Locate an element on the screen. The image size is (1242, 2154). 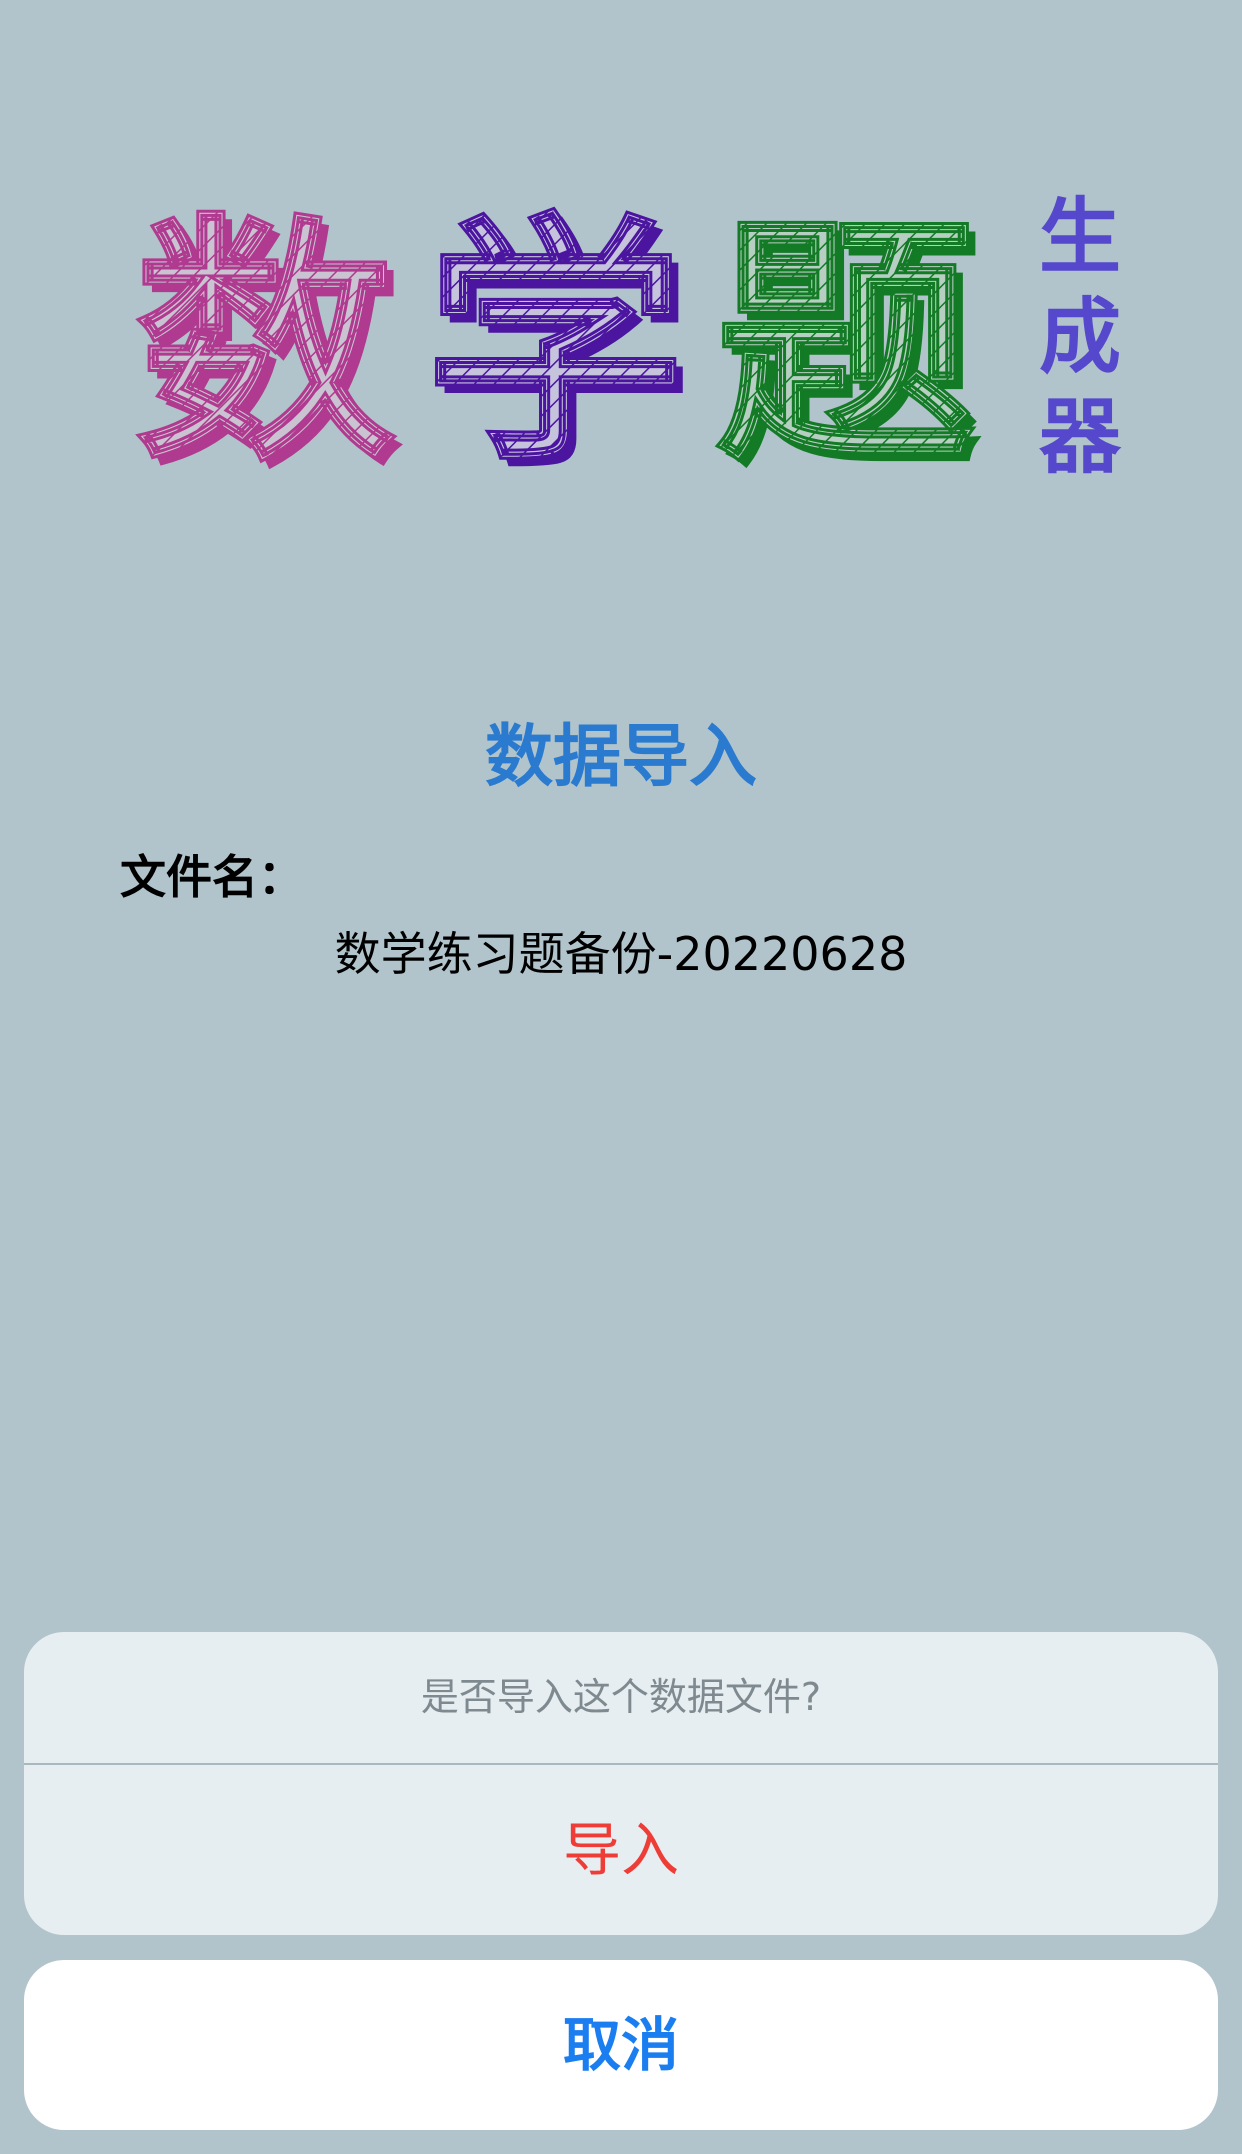
action-sheet: 是否导入这个数据文件? 导入 is located at coordinates (621, 1783).